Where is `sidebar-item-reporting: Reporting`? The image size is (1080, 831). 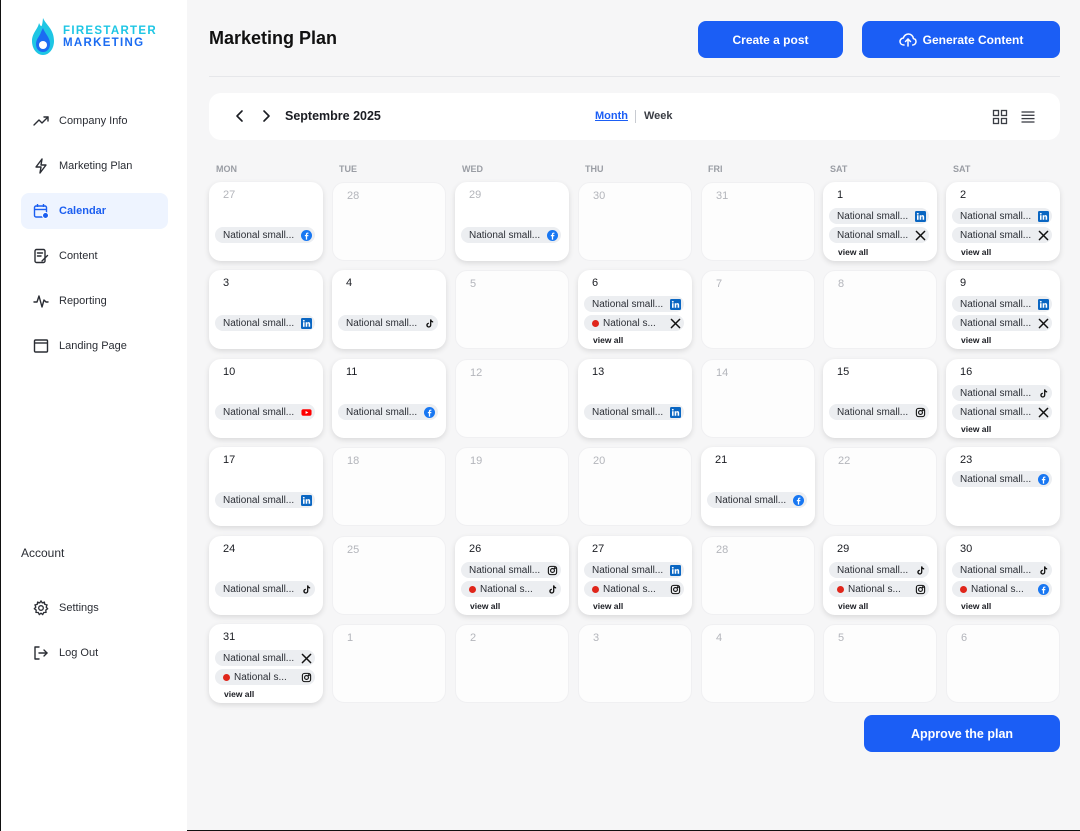
sidebar-item-reporting: Reporting is located at coordinates (94, 301).